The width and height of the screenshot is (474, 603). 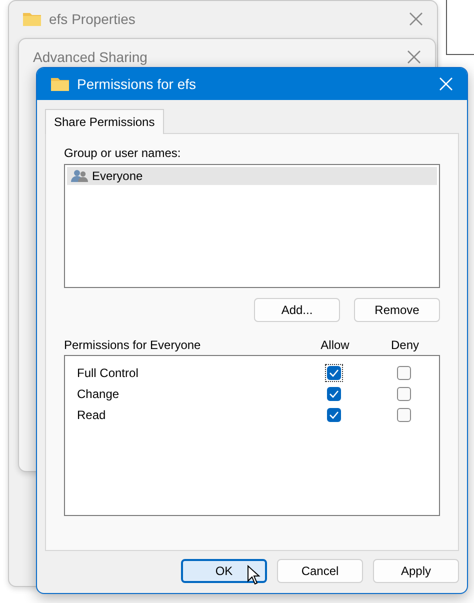 What do you see at coordinates (92, 415) in the screenshot?
I see `permission-name: Read` at bounding box center [92, 415].